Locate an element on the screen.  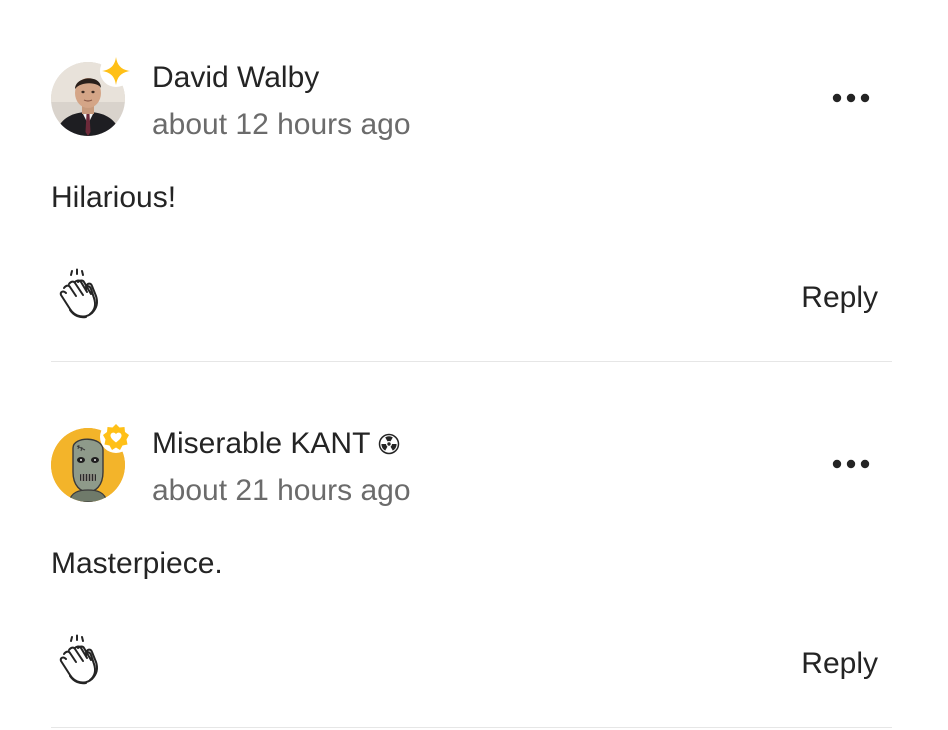
author-name-row: Miserable KANT is located at coordinates (276, 444).